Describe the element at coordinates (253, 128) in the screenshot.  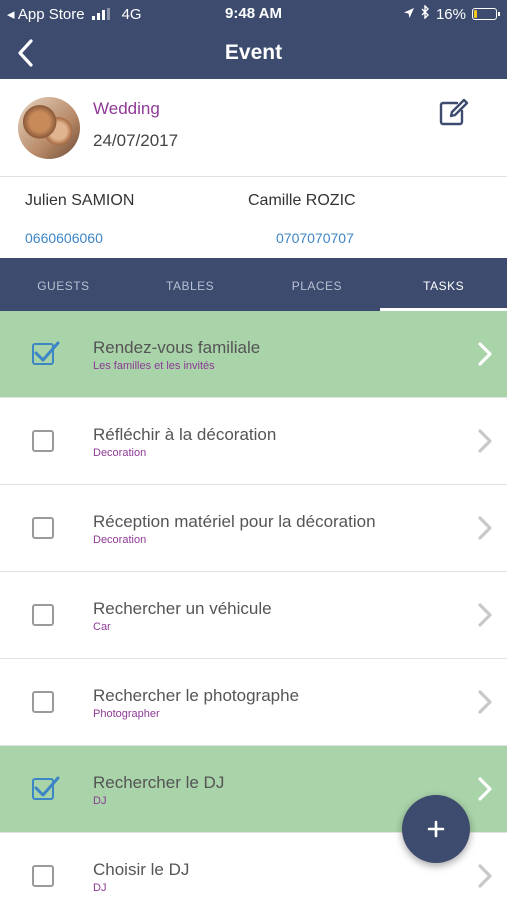
I see `event-summary: Wedding 24/07/2017` at that location.